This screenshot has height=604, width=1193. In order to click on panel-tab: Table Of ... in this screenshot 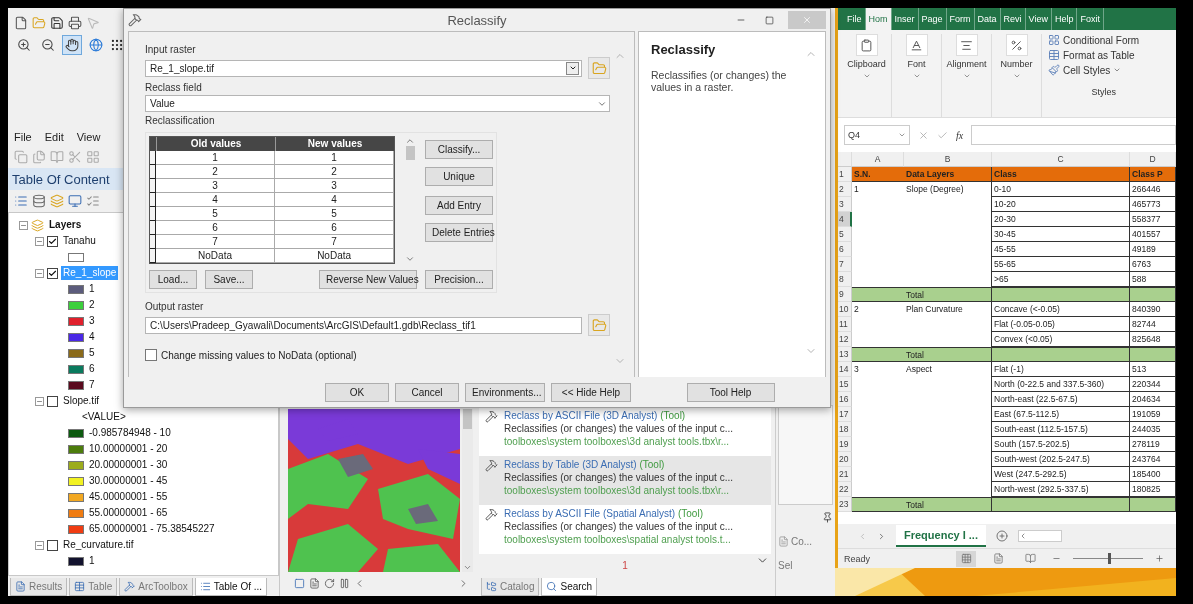, I will do `click(231, 587)`.